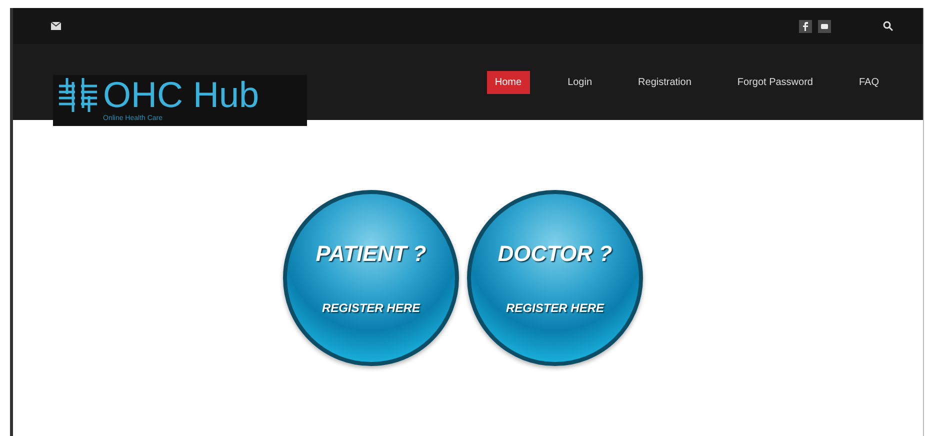 Image resolution: width=934 pixels, height=436 pixels. Describe the element at coordinates (805, 26) in the screenshot. I see `facebook-icon` at that location.